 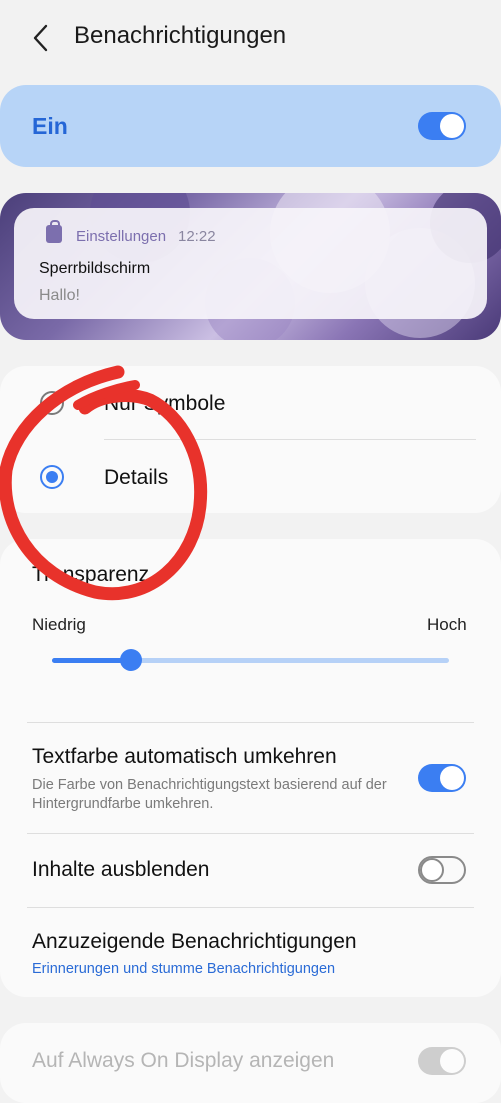 What do you see at coordinates (121, 869) in the screenshot?
I see `hide-content-title: Inhalte ausblenden` at bounding box center [121, 869].